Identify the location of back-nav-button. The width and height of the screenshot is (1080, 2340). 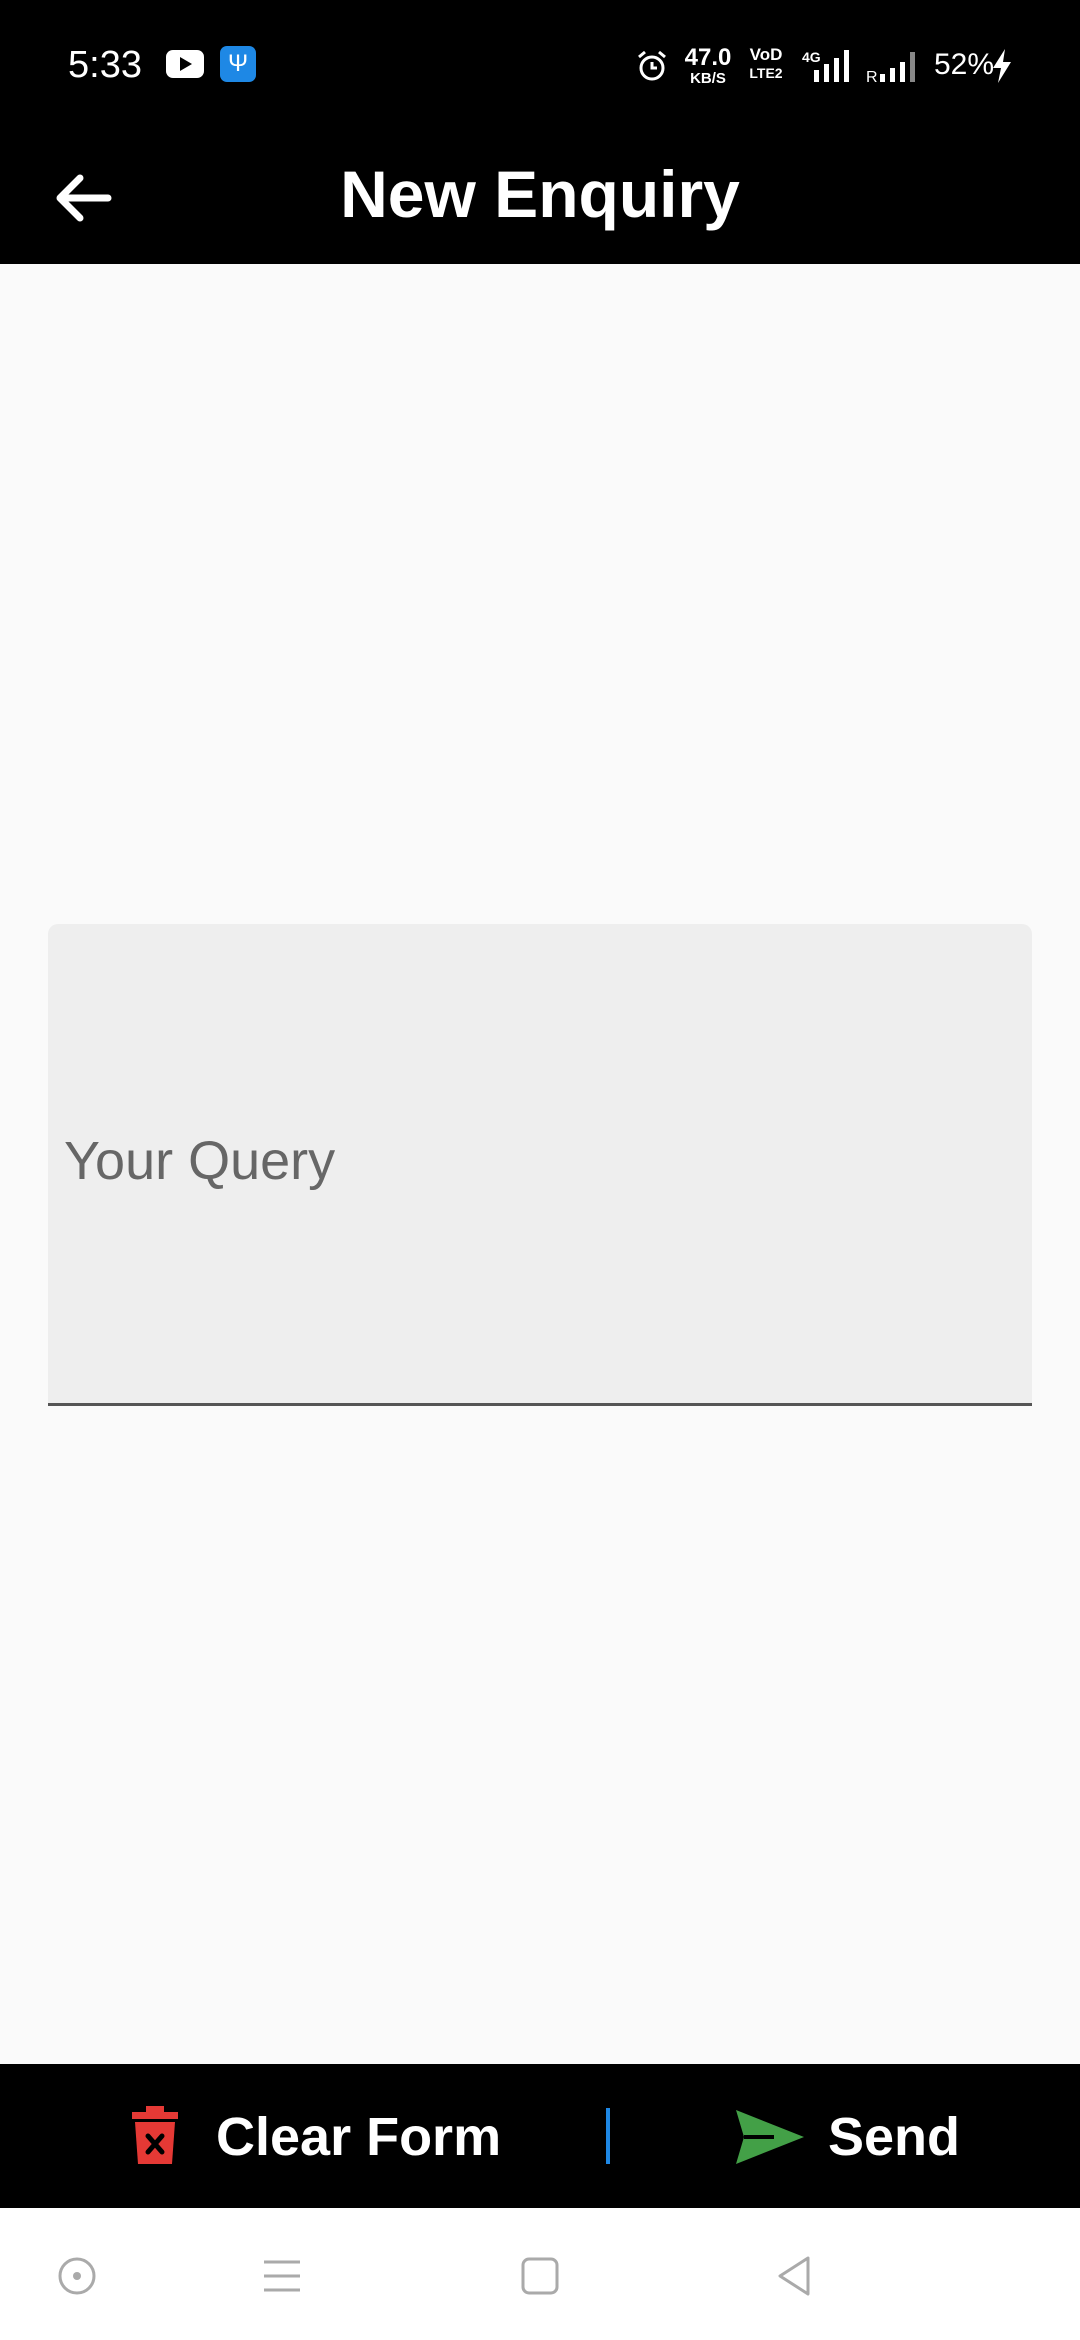
(794, 2276).